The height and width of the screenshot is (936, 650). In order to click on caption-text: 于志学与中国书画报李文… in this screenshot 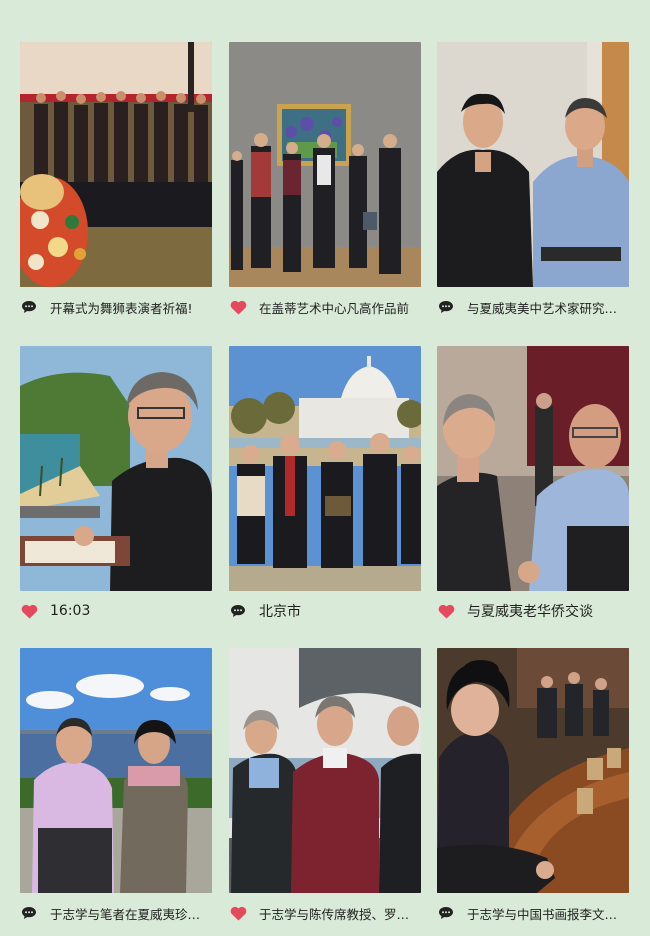, I will do `click(542, 914)`.